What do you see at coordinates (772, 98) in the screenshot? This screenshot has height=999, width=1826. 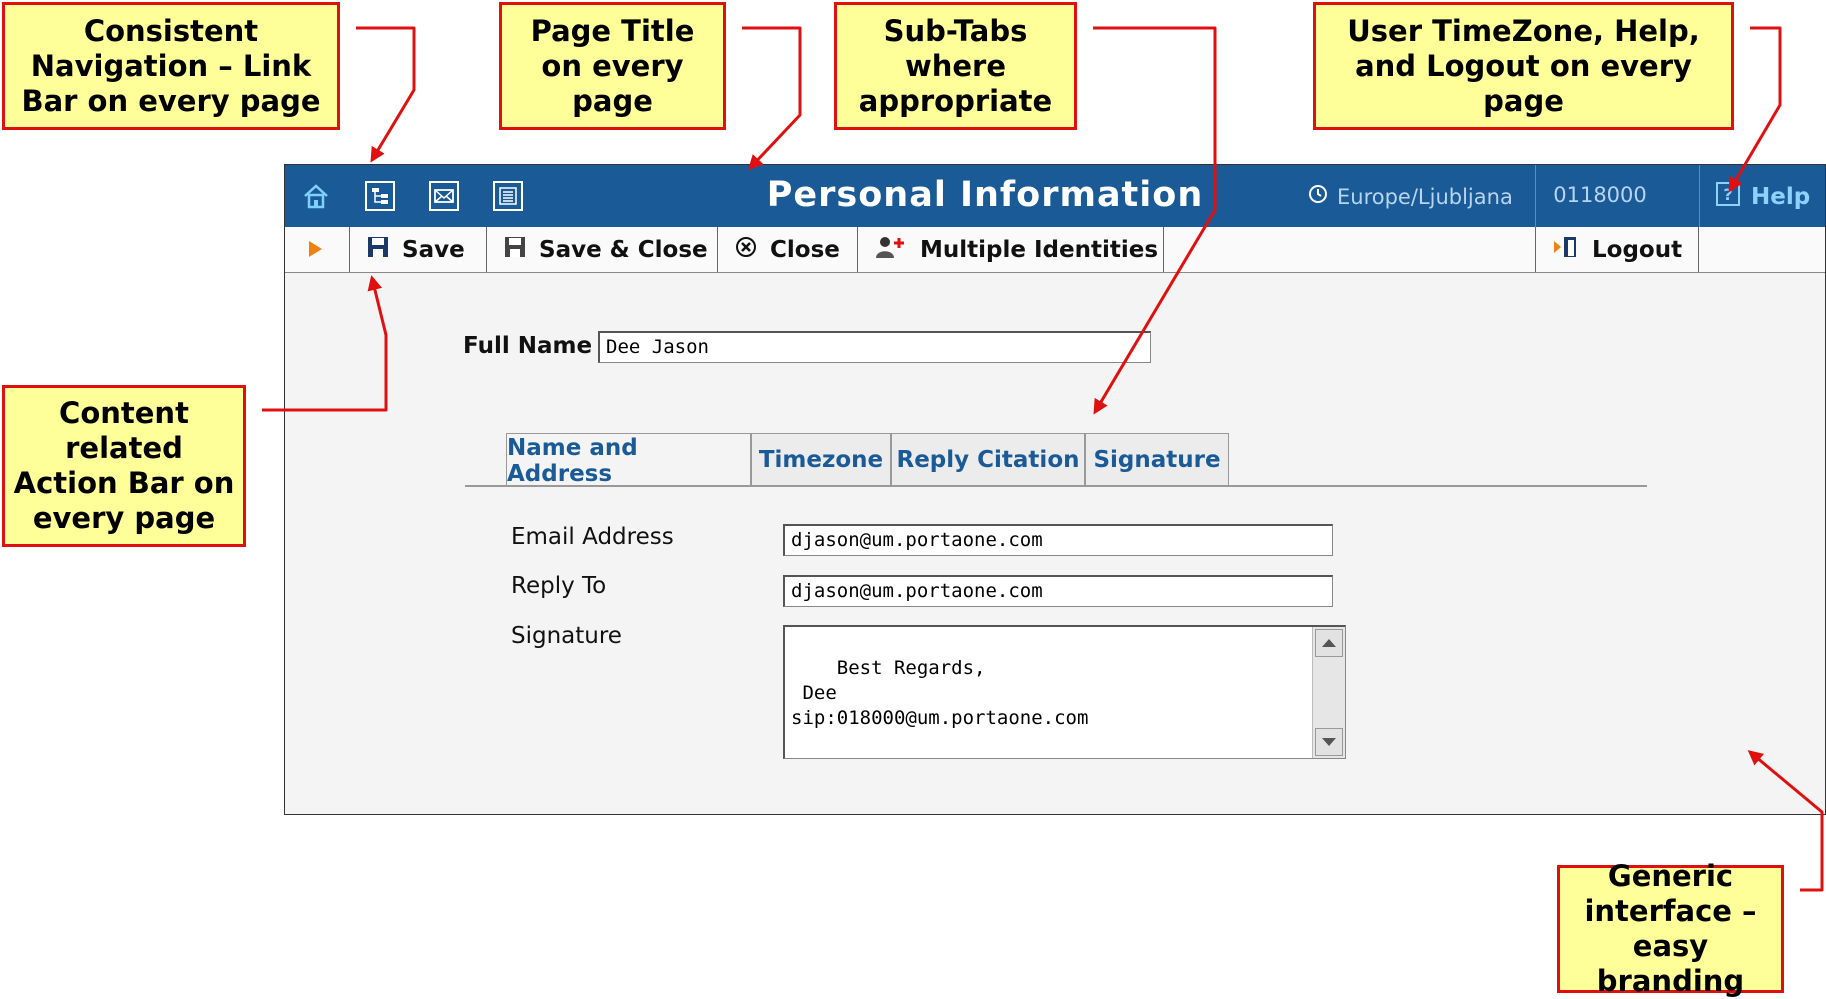 I see `arrow-page-title` at bounding box center [772, 98].